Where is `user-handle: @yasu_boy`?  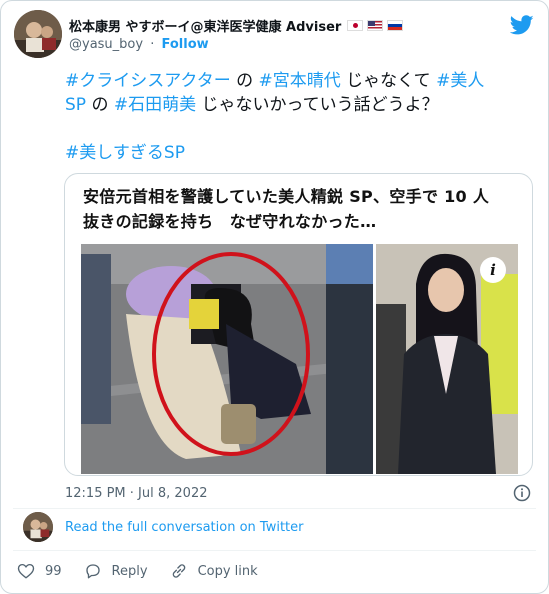 user-handle: @yasu_boy is located at coordinates (106, 44).